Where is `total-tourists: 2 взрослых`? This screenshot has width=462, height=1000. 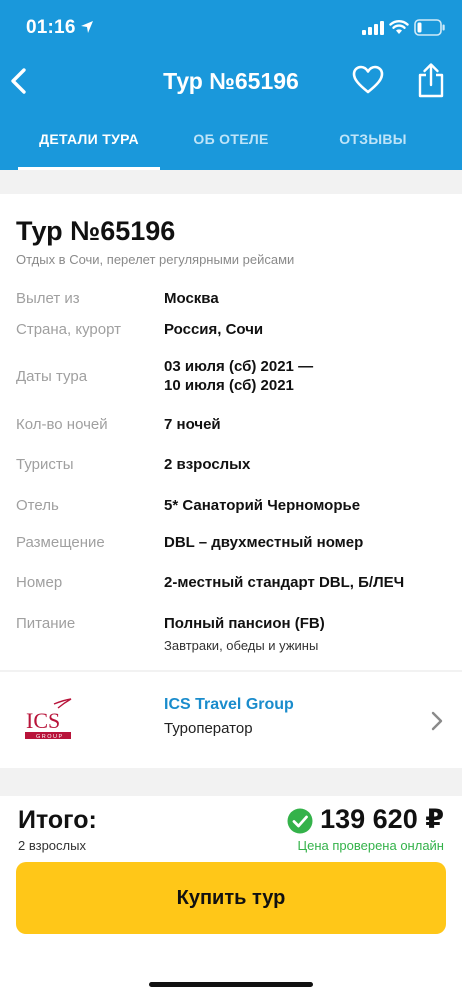
total-tourists: 2 взрослых is located at coordinates (52, 845).